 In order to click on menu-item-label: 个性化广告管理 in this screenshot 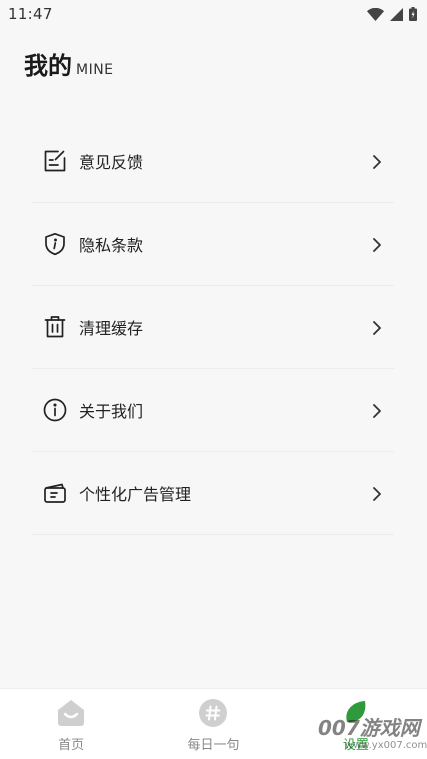, I will do `click(135, 494)`.